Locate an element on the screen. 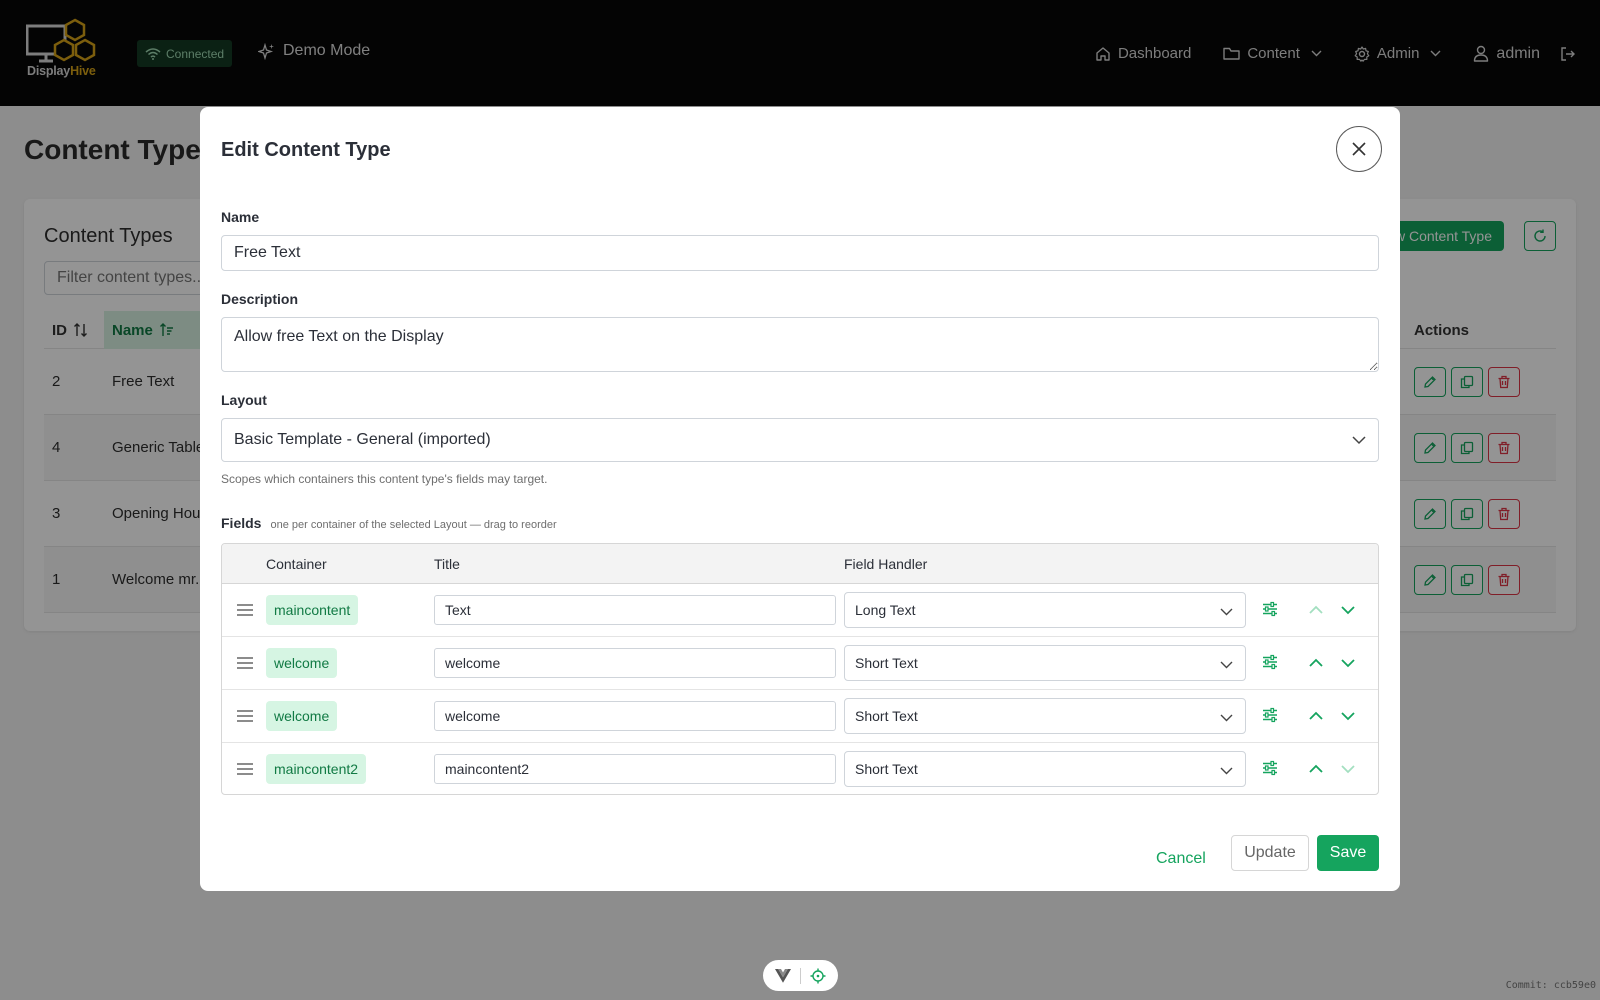 This screenshot has height=1000, width=1600. fields-table-header: Container Title Field Handler is located at coordinates (800, 564).